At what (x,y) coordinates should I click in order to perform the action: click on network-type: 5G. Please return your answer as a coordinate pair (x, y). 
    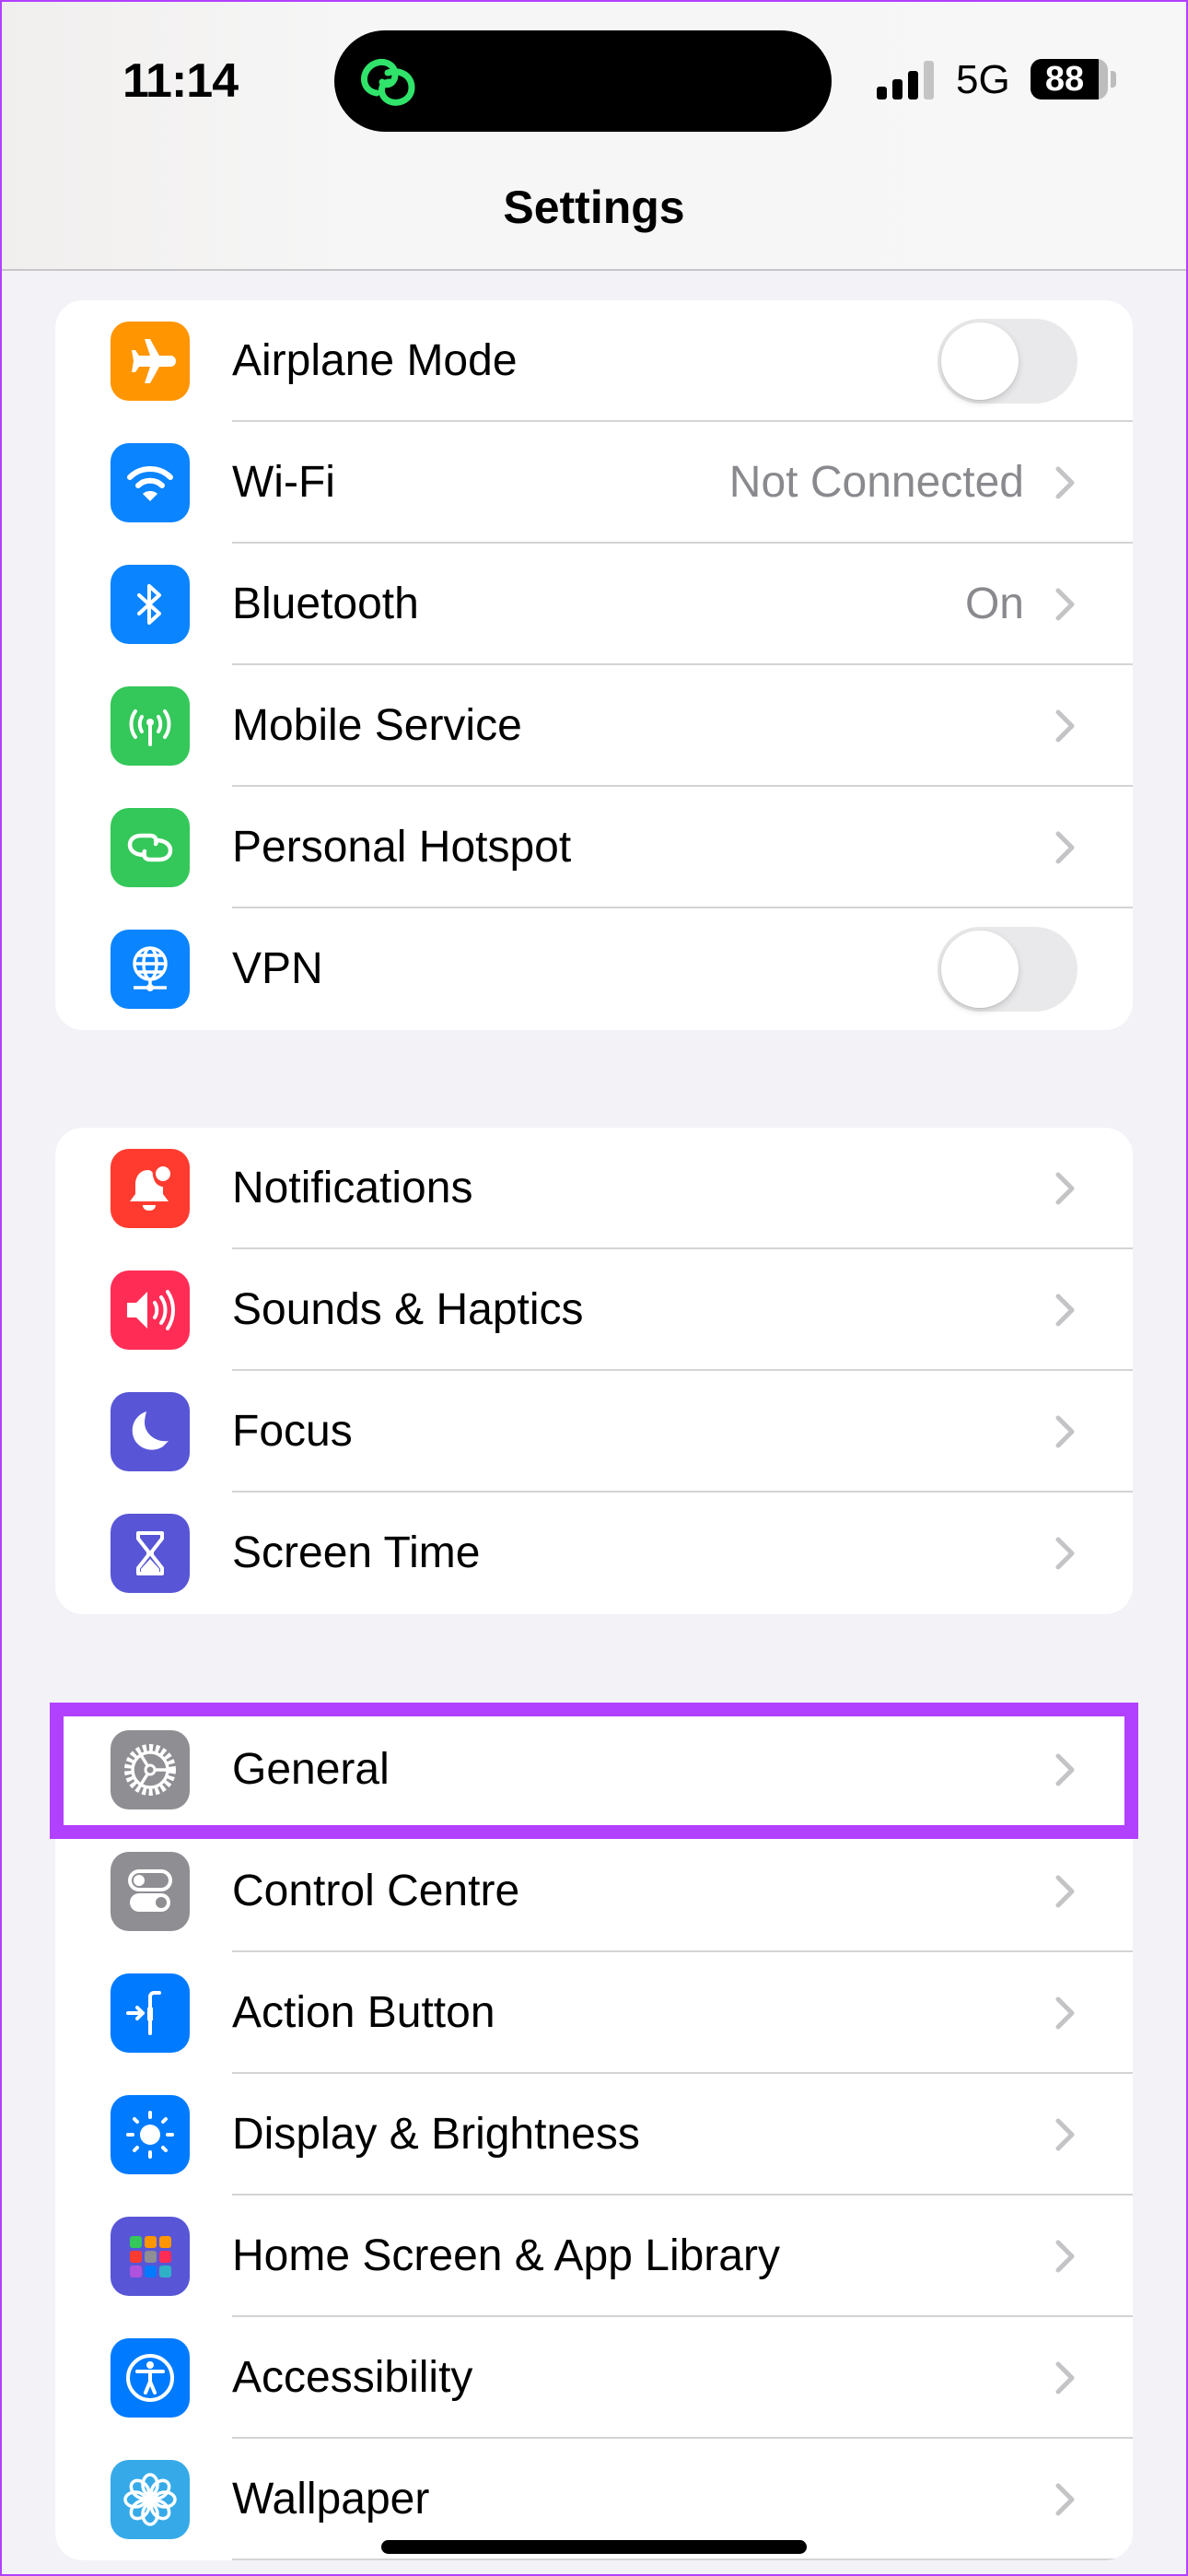
    Looking at the image, I should click on (983, 79).